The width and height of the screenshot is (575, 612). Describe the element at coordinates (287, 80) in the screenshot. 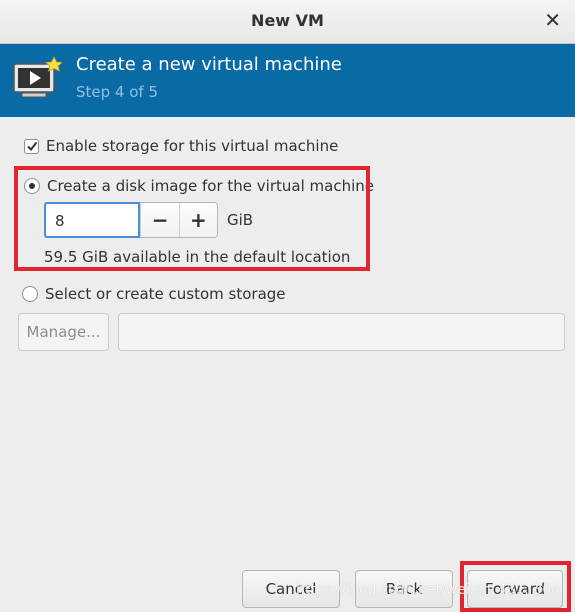

I see `wizard-header: Create a new virtual machine Step 4 of 5` at that location.